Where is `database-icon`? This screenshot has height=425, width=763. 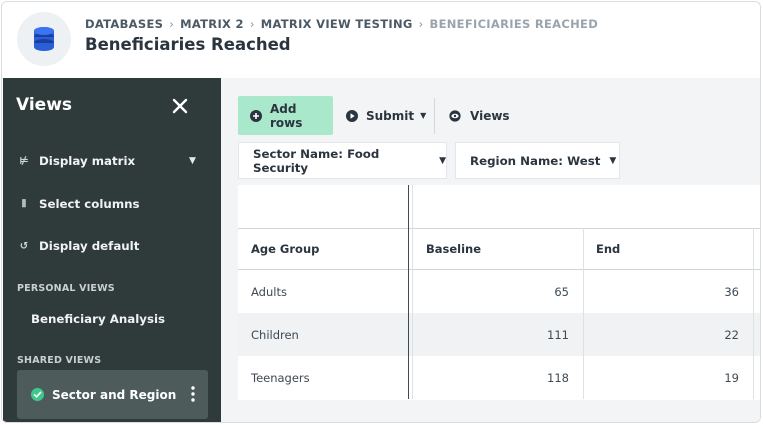
database-icon is located at coordinates (44, 39).